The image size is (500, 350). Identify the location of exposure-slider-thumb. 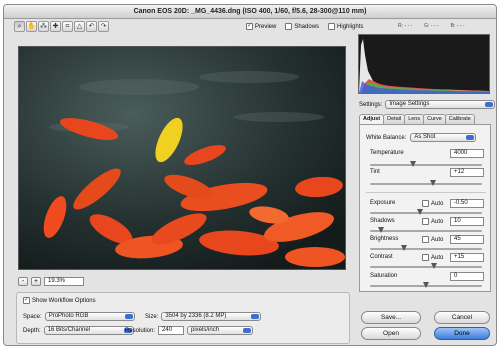
(420, 212).